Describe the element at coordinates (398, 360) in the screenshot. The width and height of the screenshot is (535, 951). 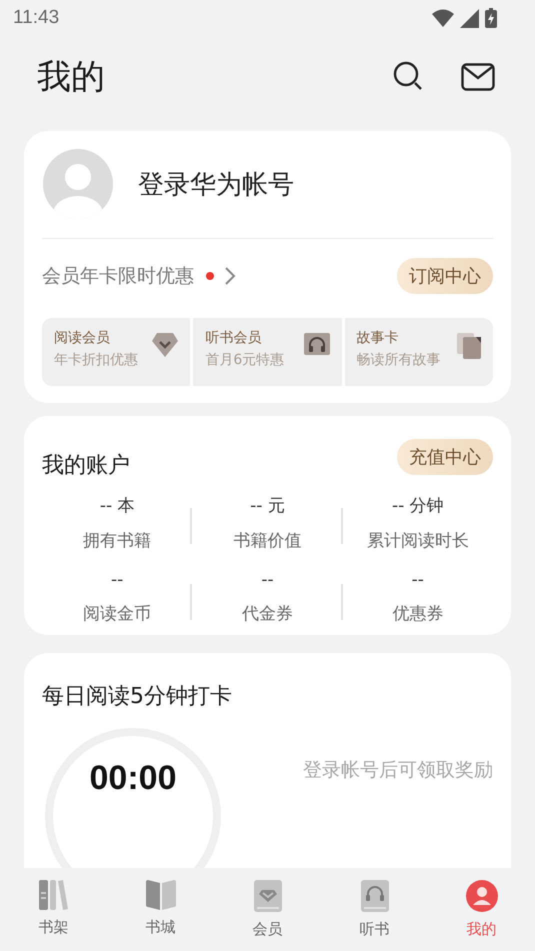
I see `tile-subtitle: 畅读所有故事` at that location.